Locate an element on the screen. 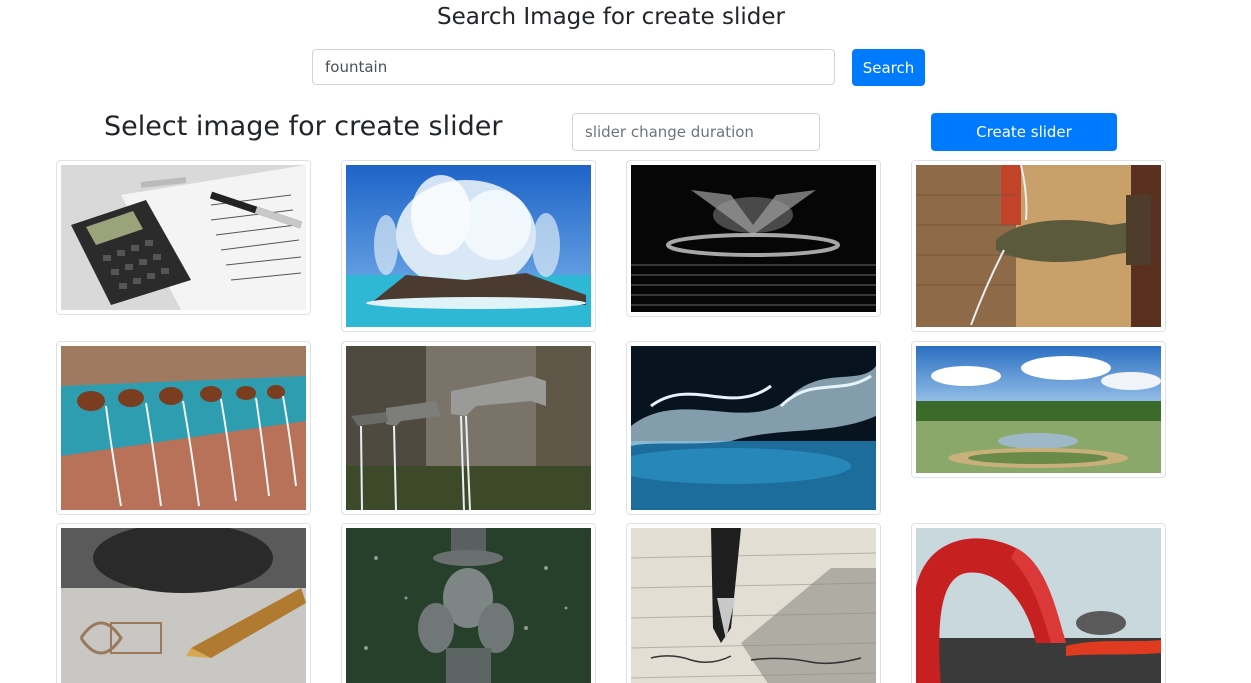  image-fountain-pen-logo is located at coordinates (183, 603).